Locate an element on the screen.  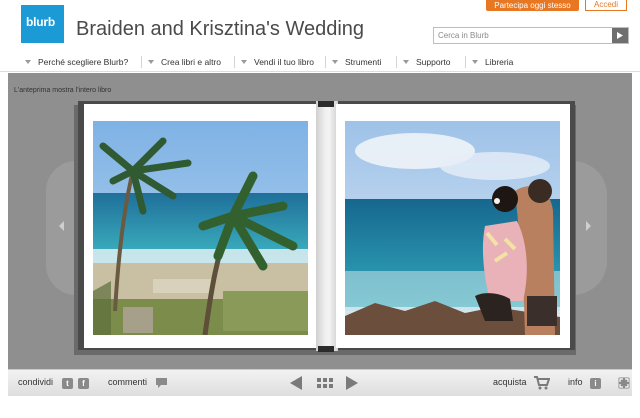
share-label: condividi is located at coordinates (36, 382).